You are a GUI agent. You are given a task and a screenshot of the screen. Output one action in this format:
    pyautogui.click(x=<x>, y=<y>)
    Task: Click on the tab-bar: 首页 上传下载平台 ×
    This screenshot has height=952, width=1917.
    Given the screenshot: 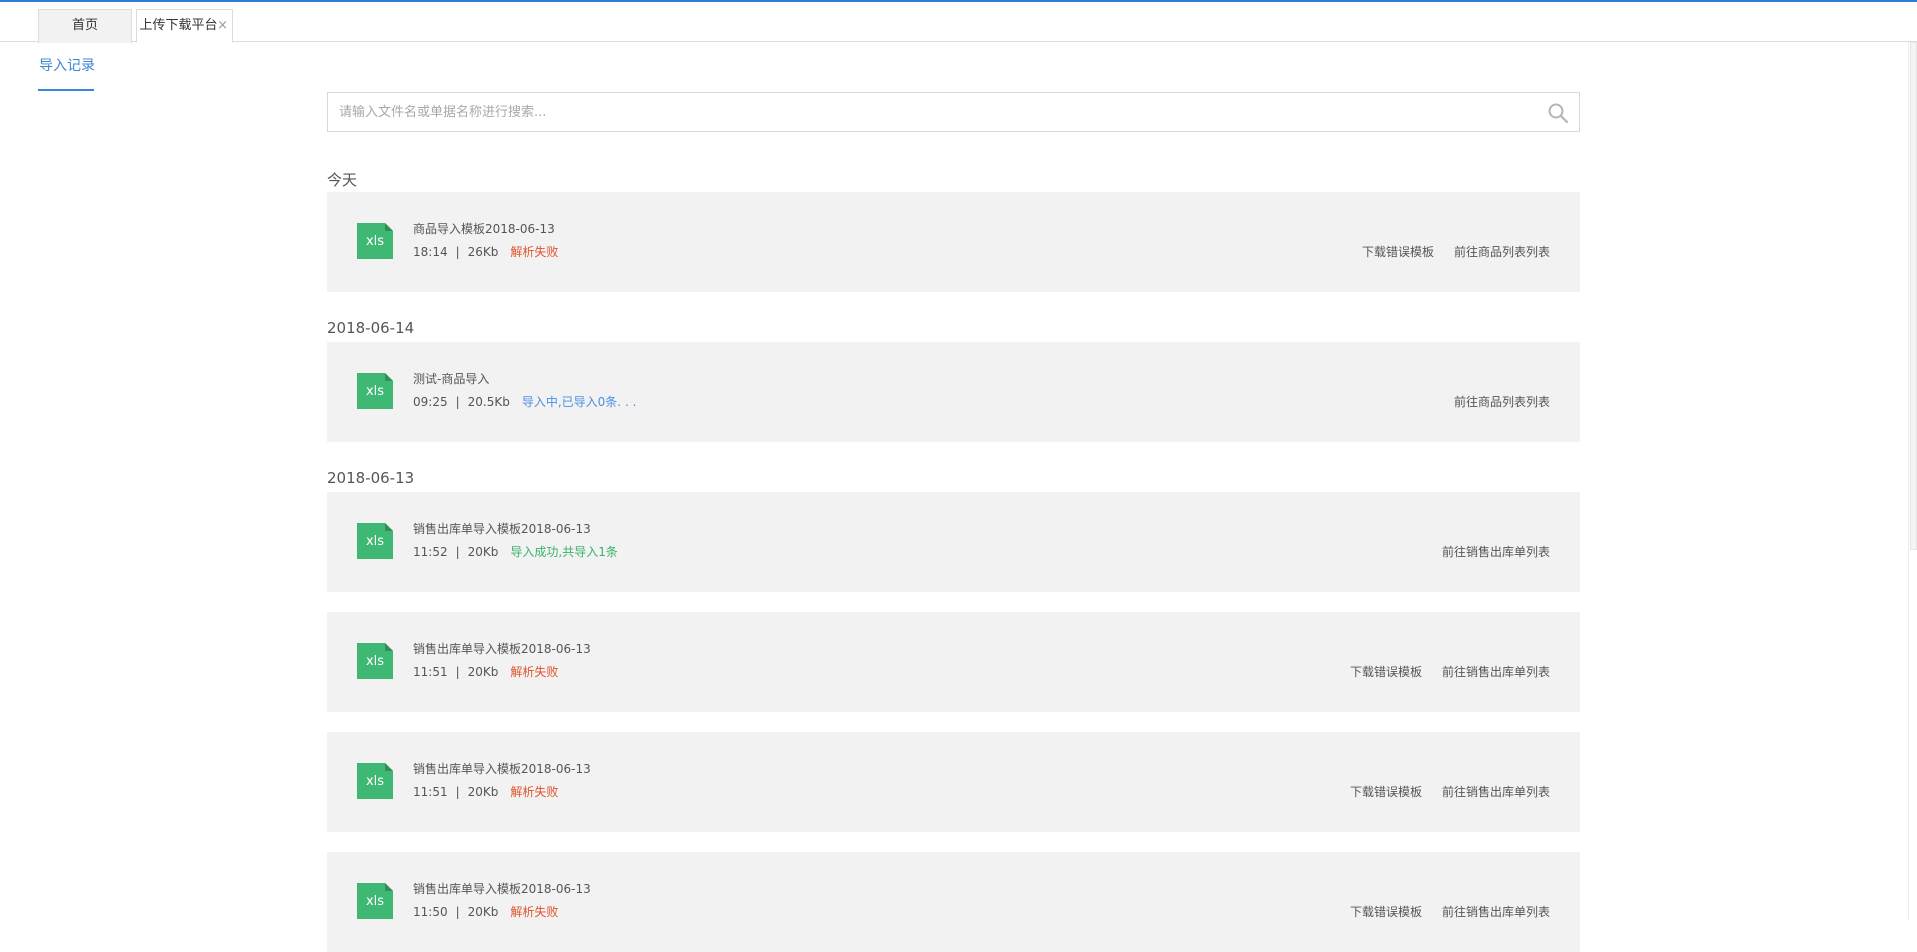 What is the action you would take?
    pyautogui.click(x=958, y=22)
    